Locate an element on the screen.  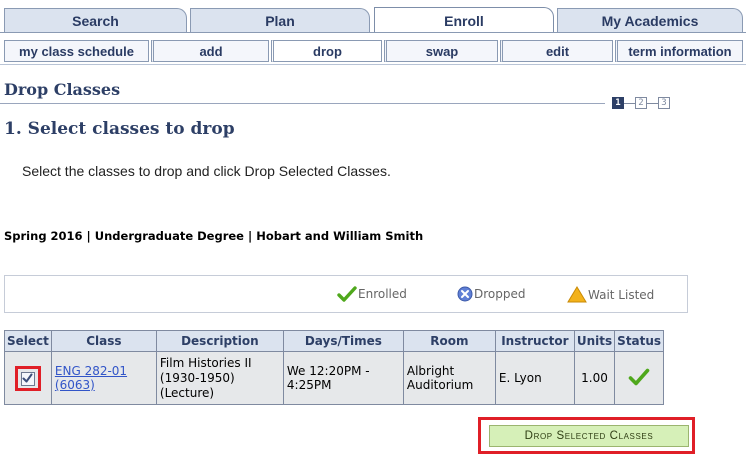
enrolled-check-icon is located at coordinates (347, 294).